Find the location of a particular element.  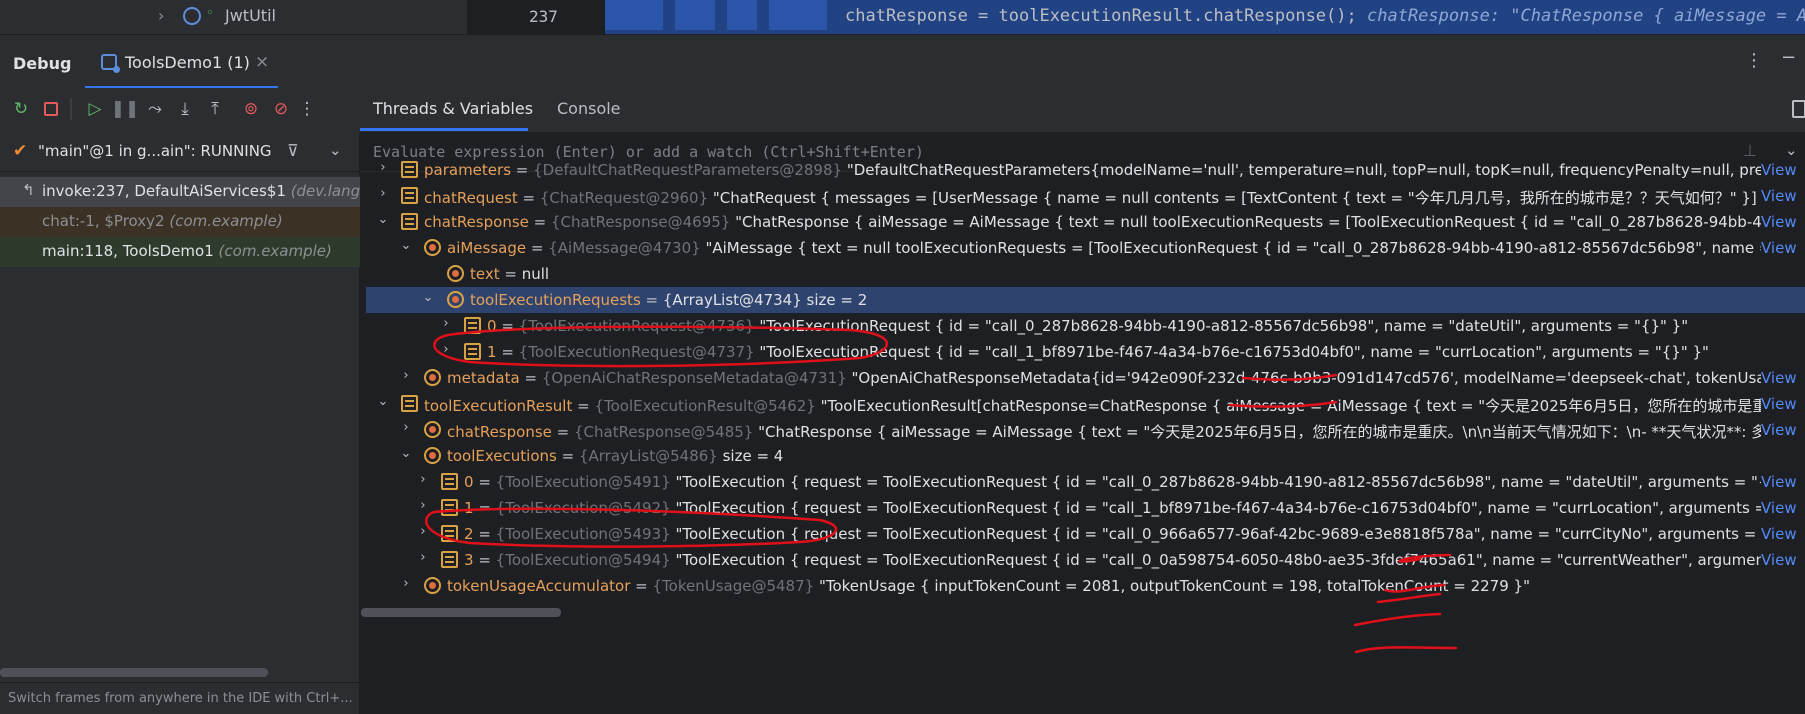

debug-title: Debug is located at coordinates (42, 63).